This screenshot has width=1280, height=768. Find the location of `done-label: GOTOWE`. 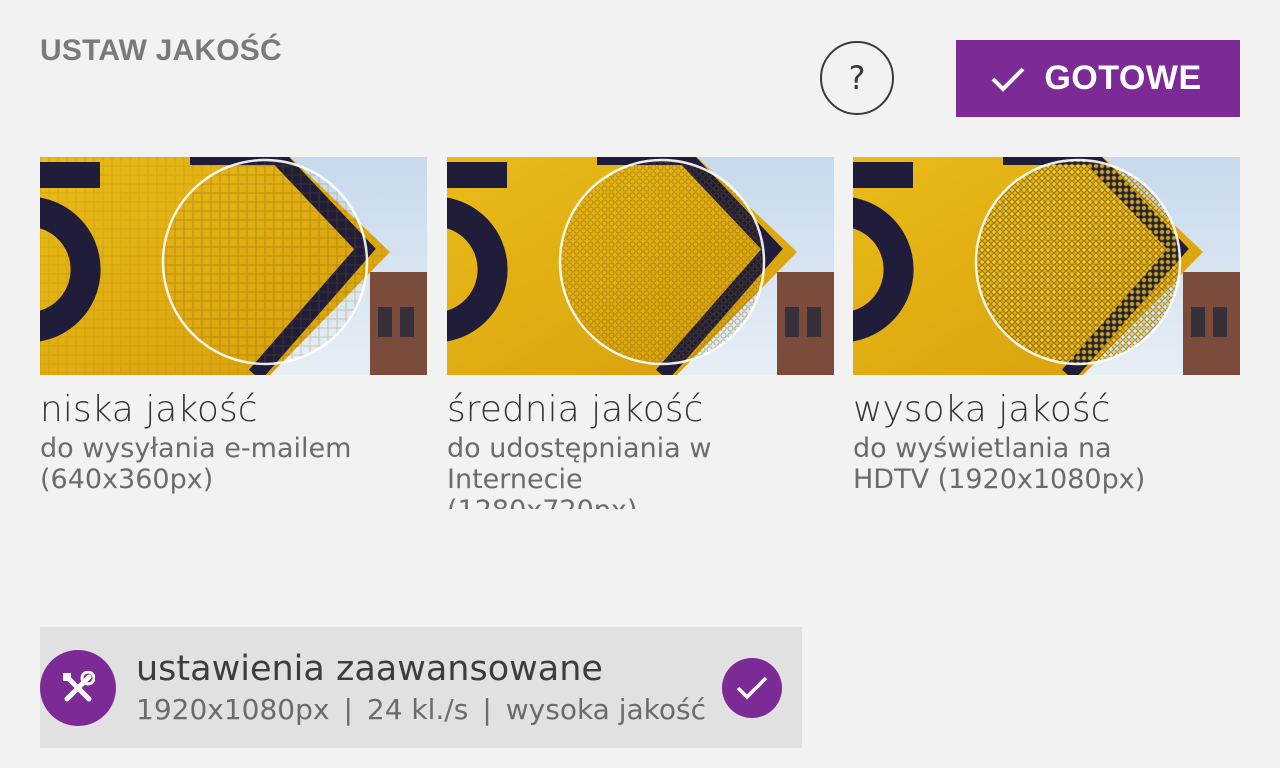

done-label: GOTOWE is located at coordinates (1123, 78).